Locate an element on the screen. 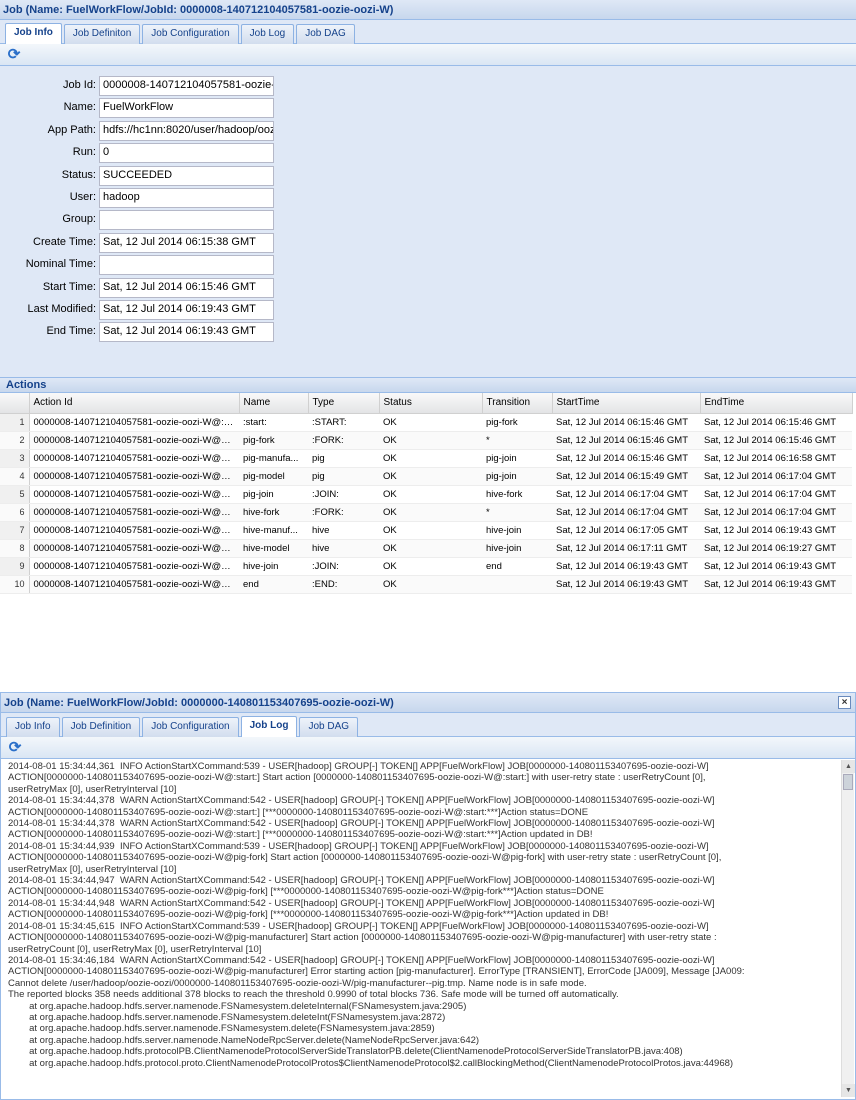 This screenshot has width=856, height=1100. run-label: Run: is located at coordinates (84, 152).